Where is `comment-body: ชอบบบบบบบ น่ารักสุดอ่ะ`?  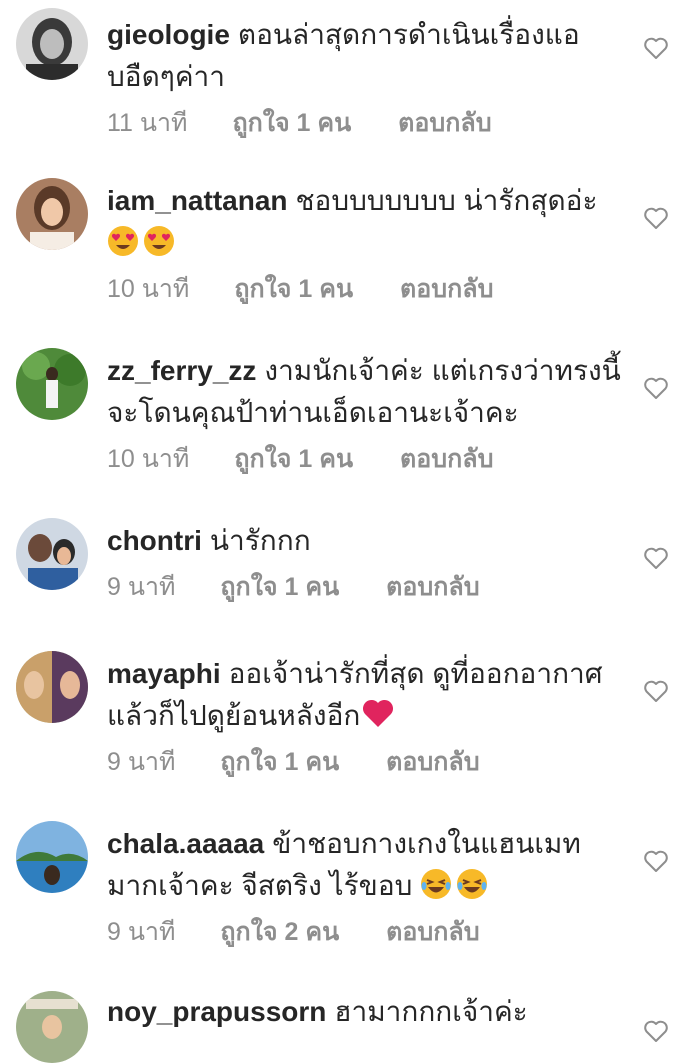
comment-body: ชอบบบบบบบ น่ารักสุดอ่ะ is located at coordinates (446, 200).